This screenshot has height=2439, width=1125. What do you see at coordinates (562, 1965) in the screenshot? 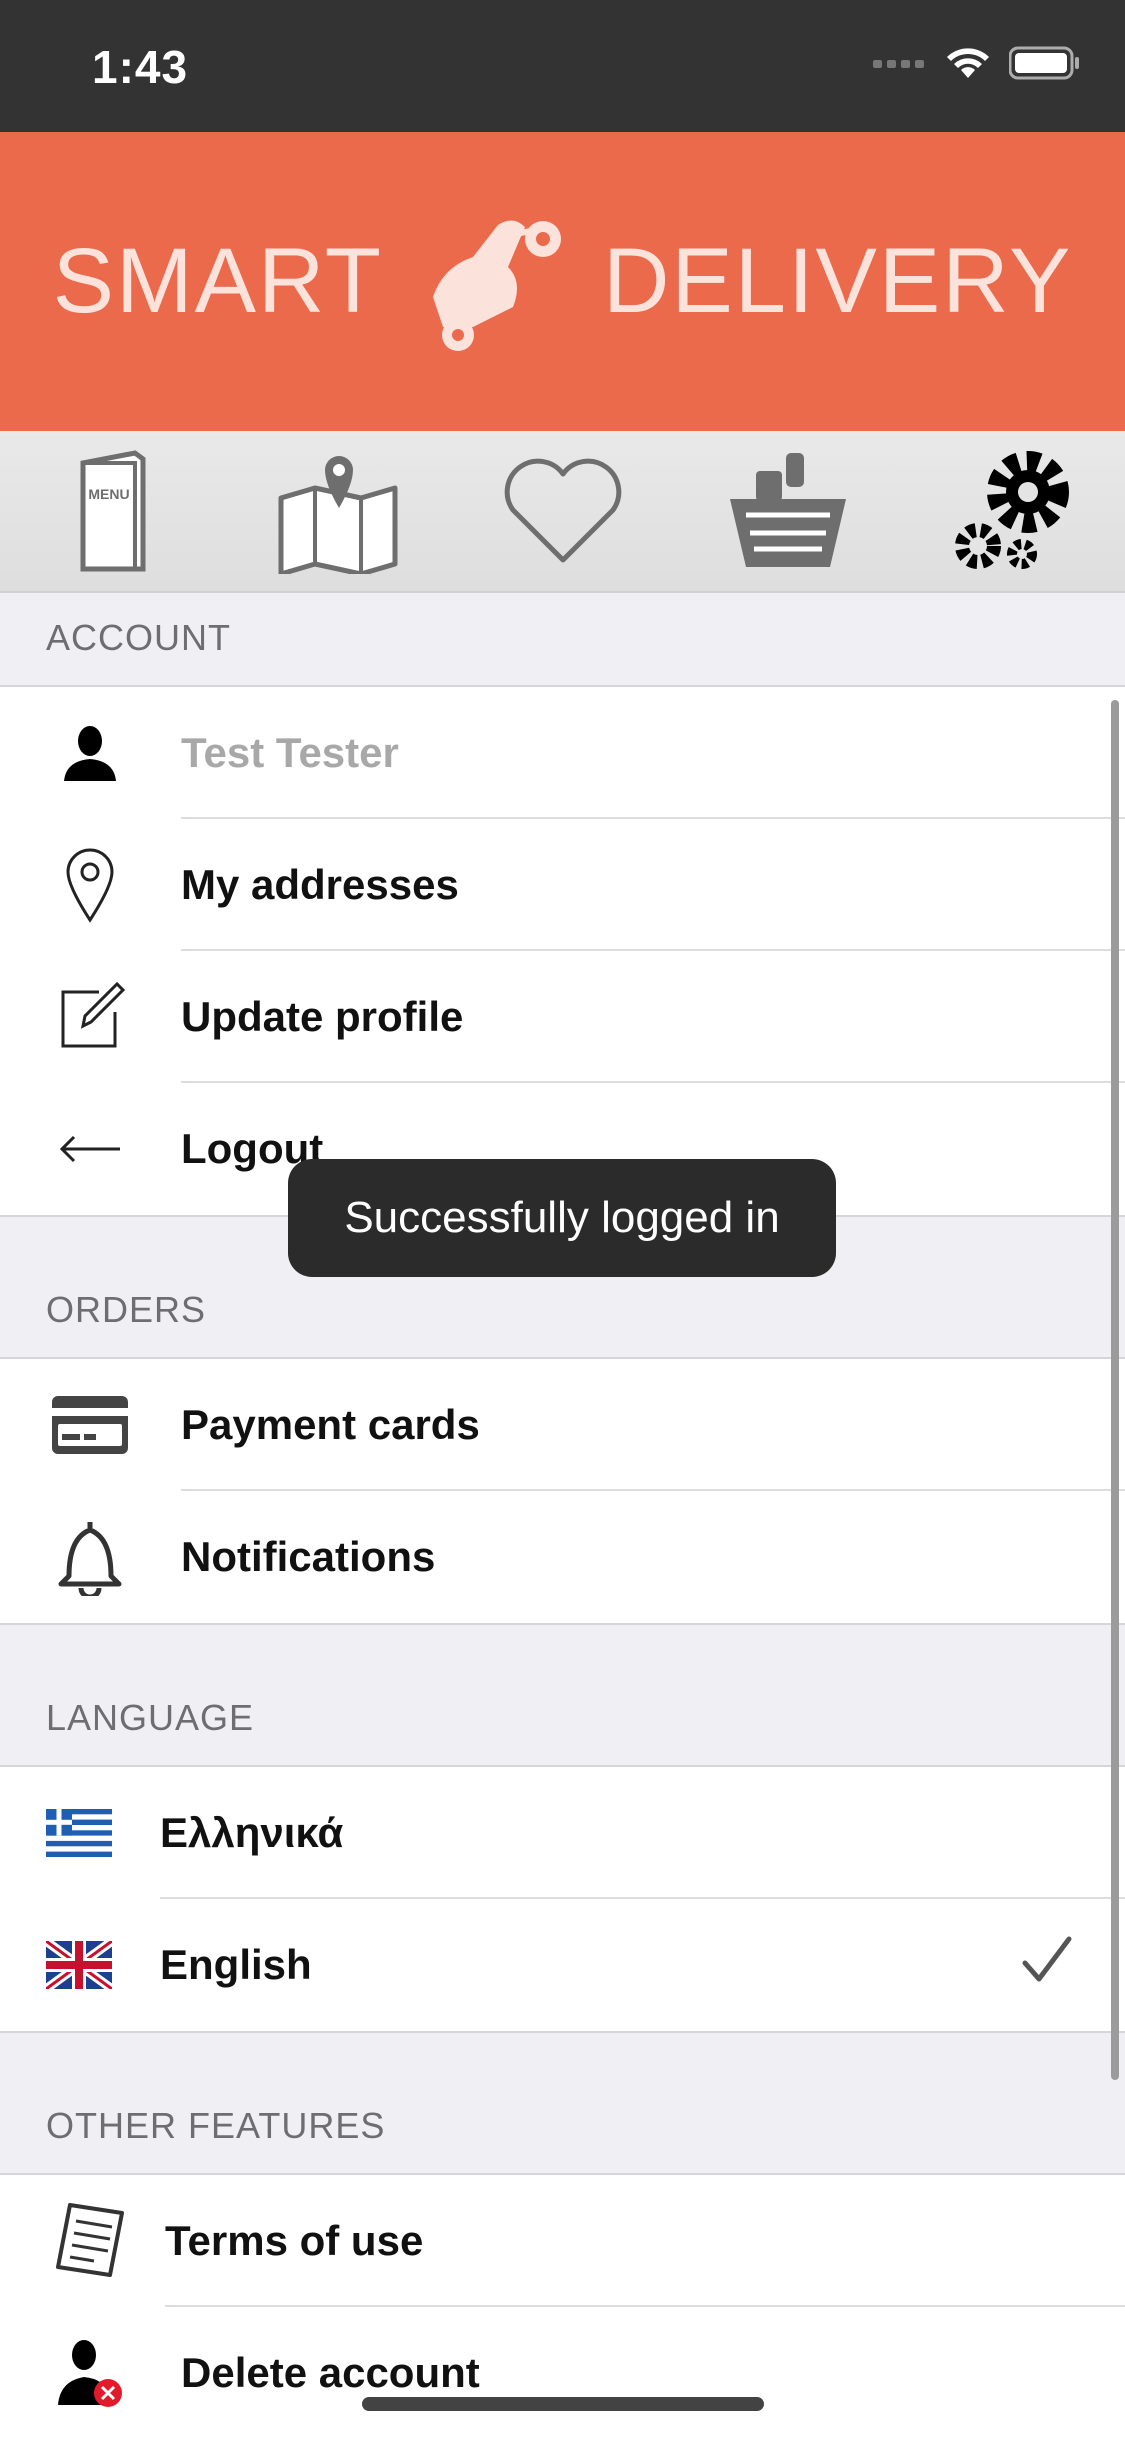
I see `language-english-row: English` at bounding box center [562, 1965].